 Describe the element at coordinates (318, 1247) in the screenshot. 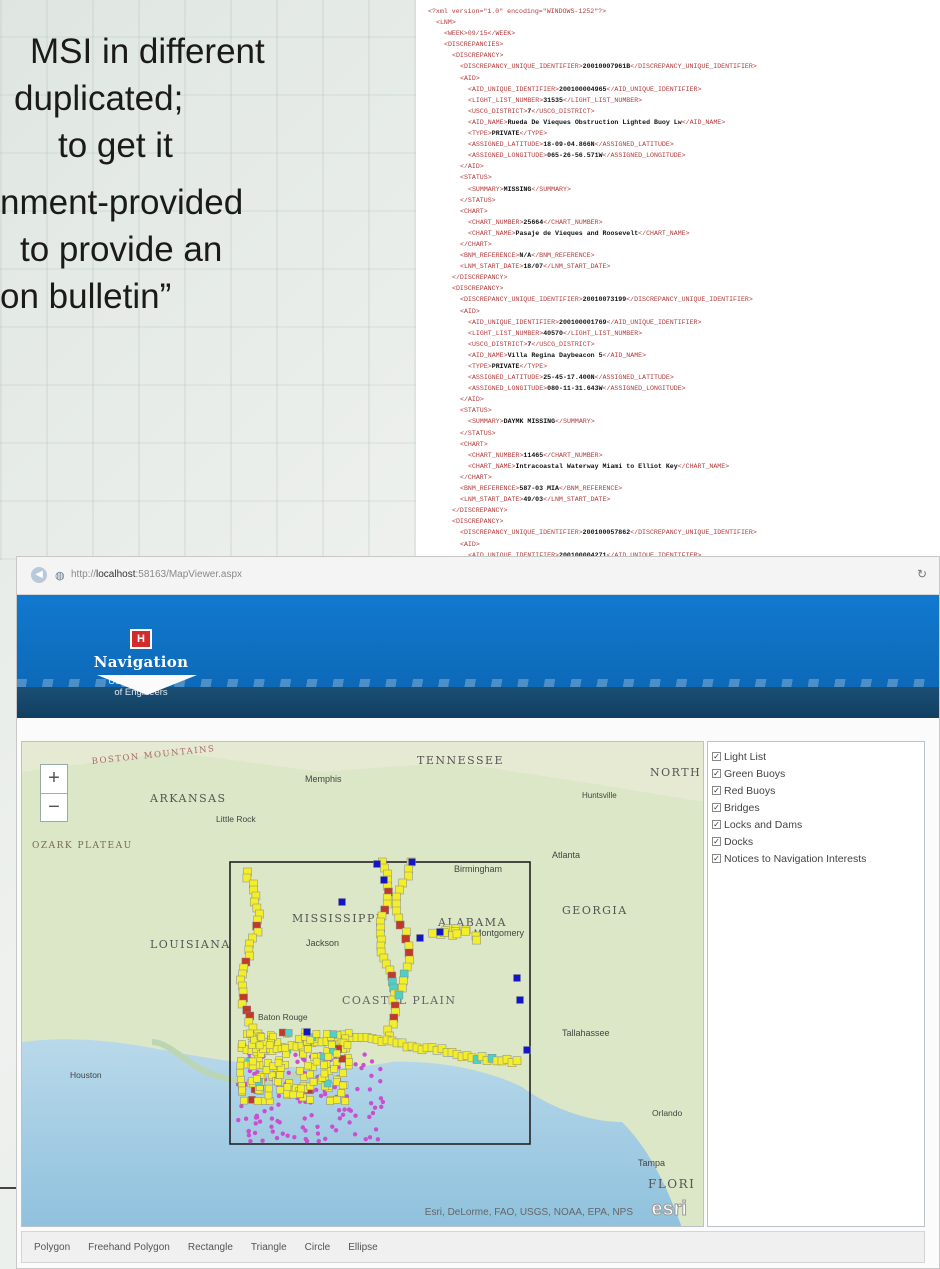

I see `draw-tool-circle: Circle` at that location.